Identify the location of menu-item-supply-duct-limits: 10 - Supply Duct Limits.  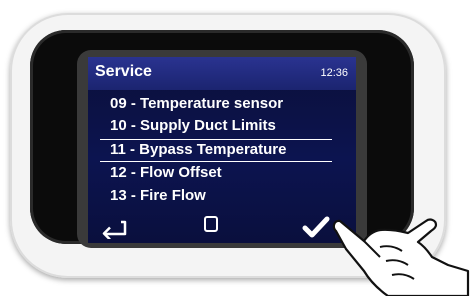
(193, 125).